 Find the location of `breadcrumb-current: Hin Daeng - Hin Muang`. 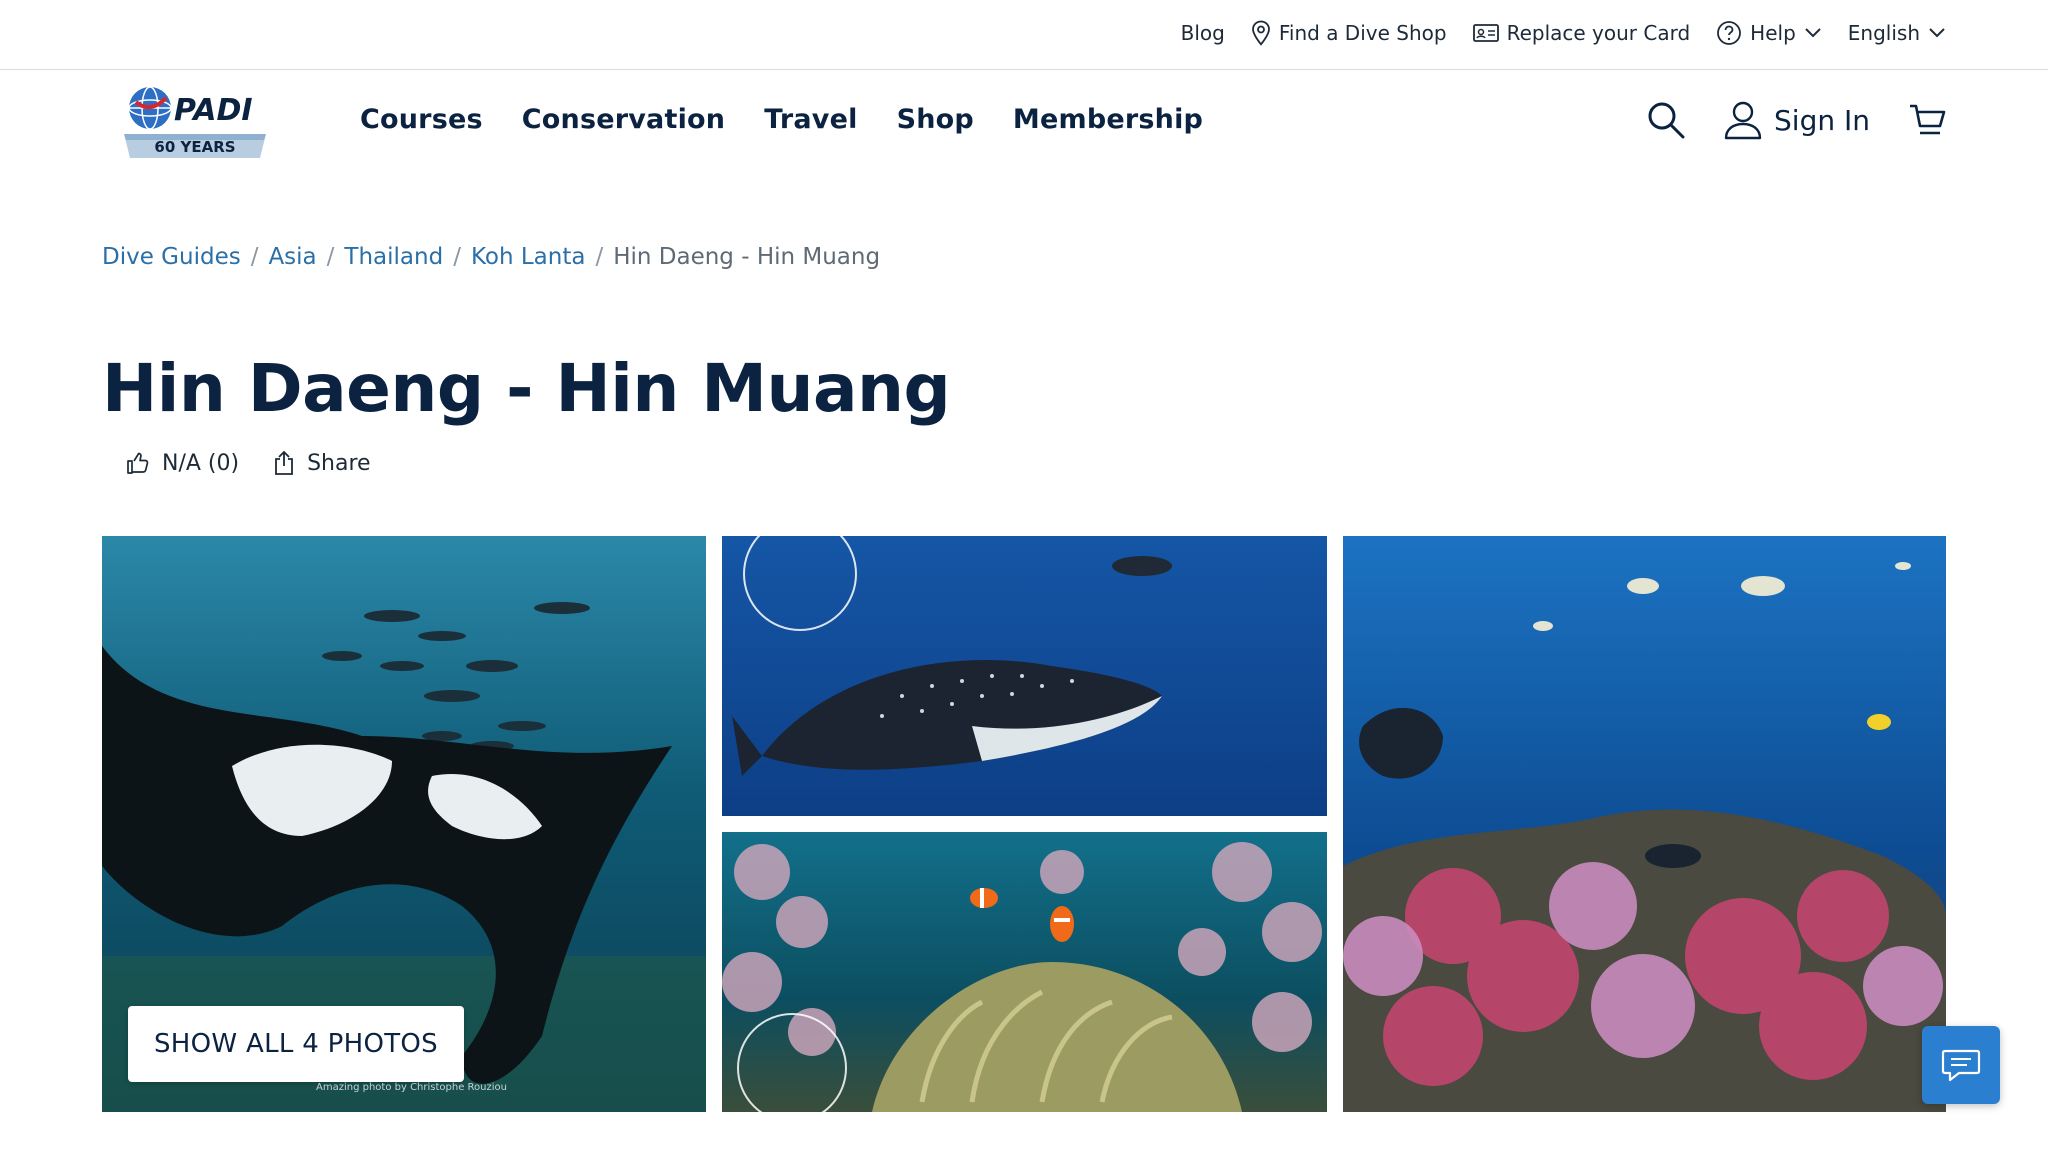

breadcrumb-current: Hin Daeng - Hin Muang is located at coordinates (747, 257).